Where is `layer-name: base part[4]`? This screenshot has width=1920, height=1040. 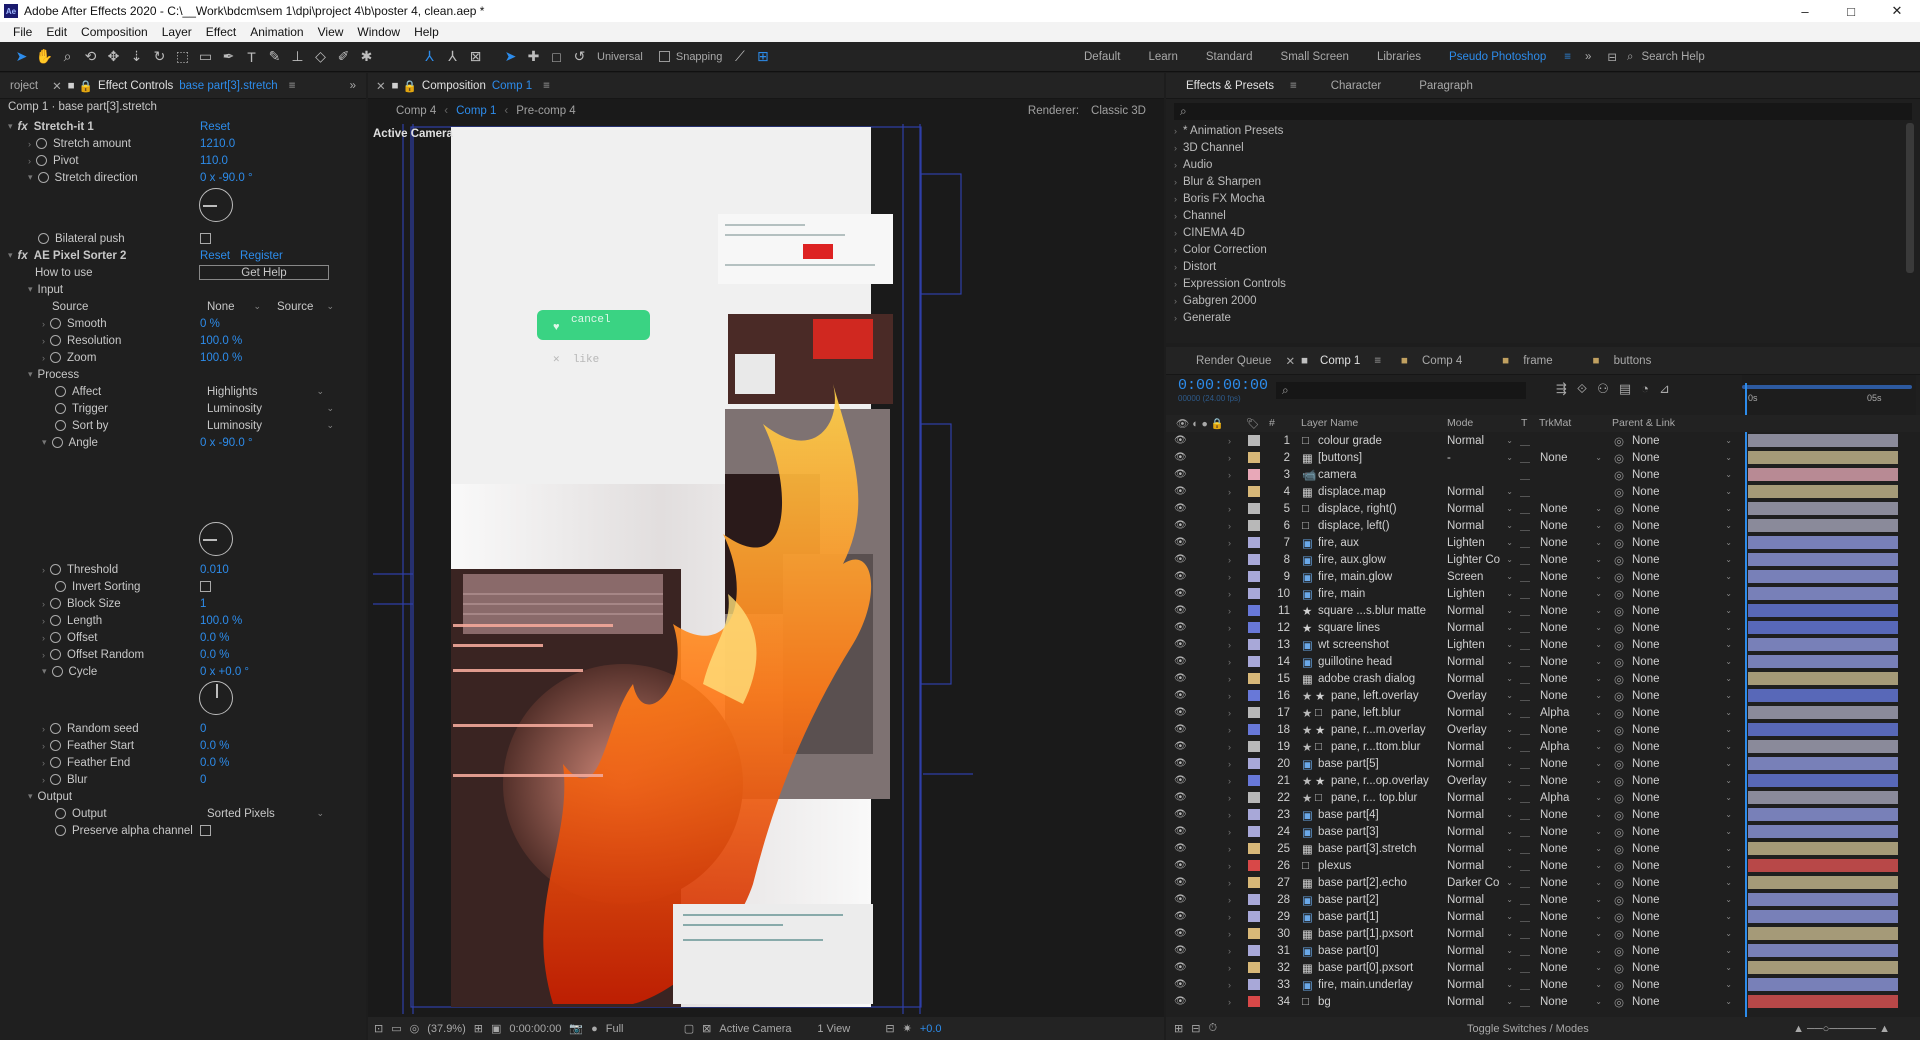 layer-name: base part[4] is located at coordinates (1348, 814).